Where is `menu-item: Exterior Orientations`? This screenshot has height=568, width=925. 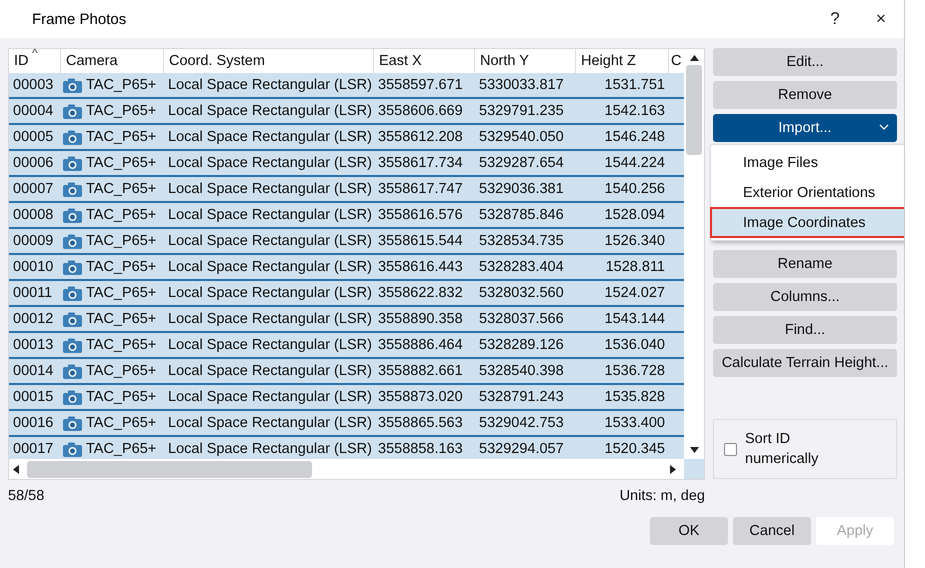
menu-item: Exterior Orientations is located at coordinates (807, 192).